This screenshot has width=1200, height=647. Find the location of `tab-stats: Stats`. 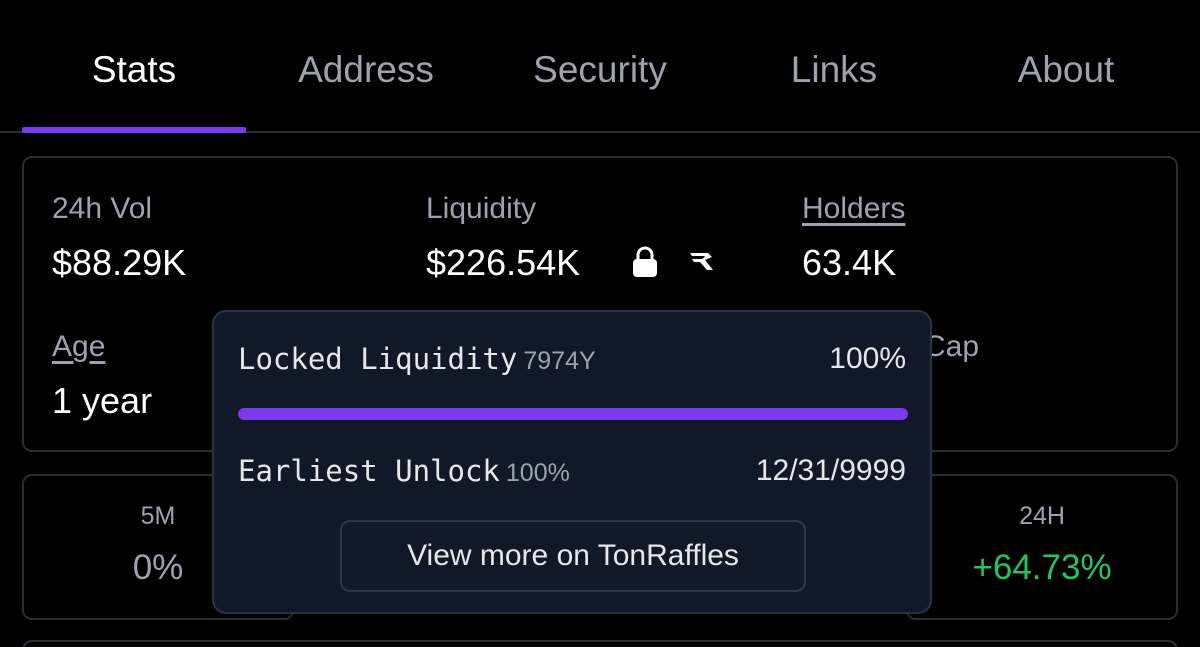

tab-stats: Stats is located at coordinates (134, 72).